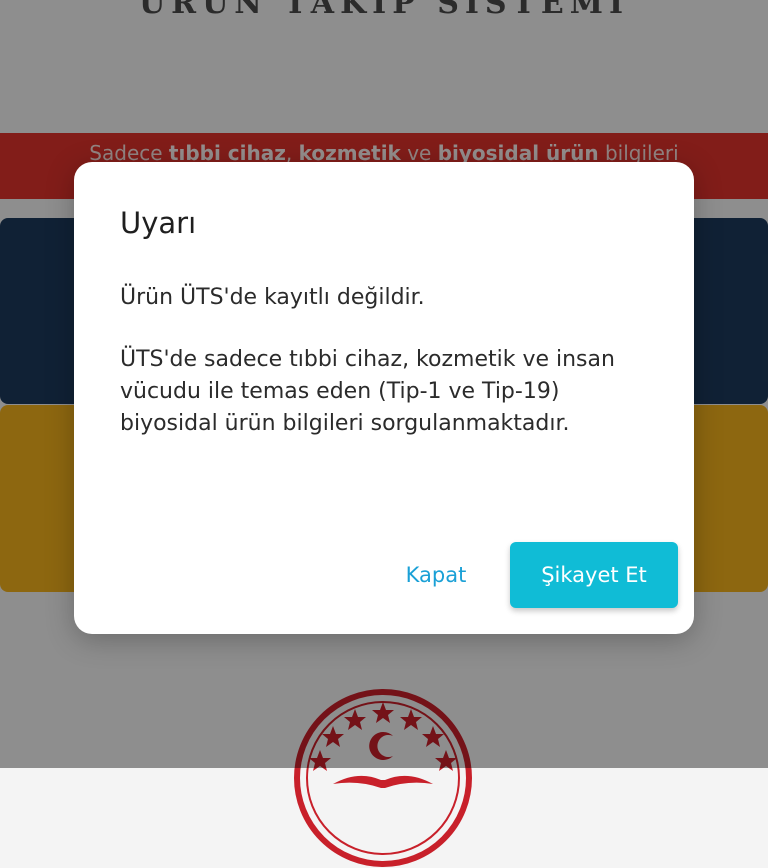  What do you see at coordinates (272, 297) in the screenshot?
I see `dialog-message-not-registered: Ürün ÜTS'de kayıtlı değildir.` at bounding box center [272, 297].